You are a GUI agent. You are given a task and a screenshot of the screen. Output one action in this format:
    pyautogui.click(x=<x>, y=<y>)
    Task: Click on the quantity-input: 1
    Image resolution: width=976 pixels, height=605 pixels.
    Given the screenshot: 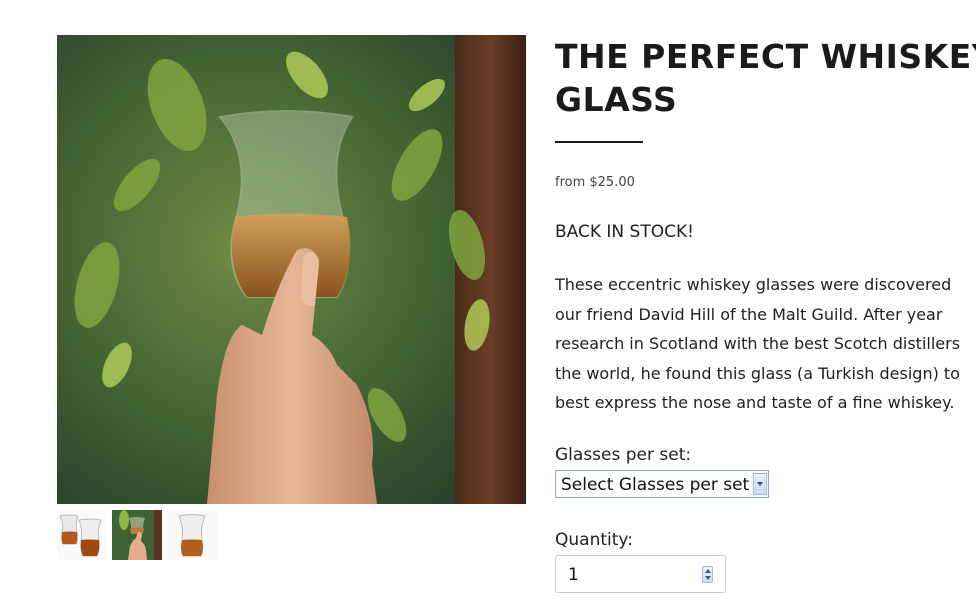 What is the action you would take?
    pyautogui.click(x=640, y=574)
    